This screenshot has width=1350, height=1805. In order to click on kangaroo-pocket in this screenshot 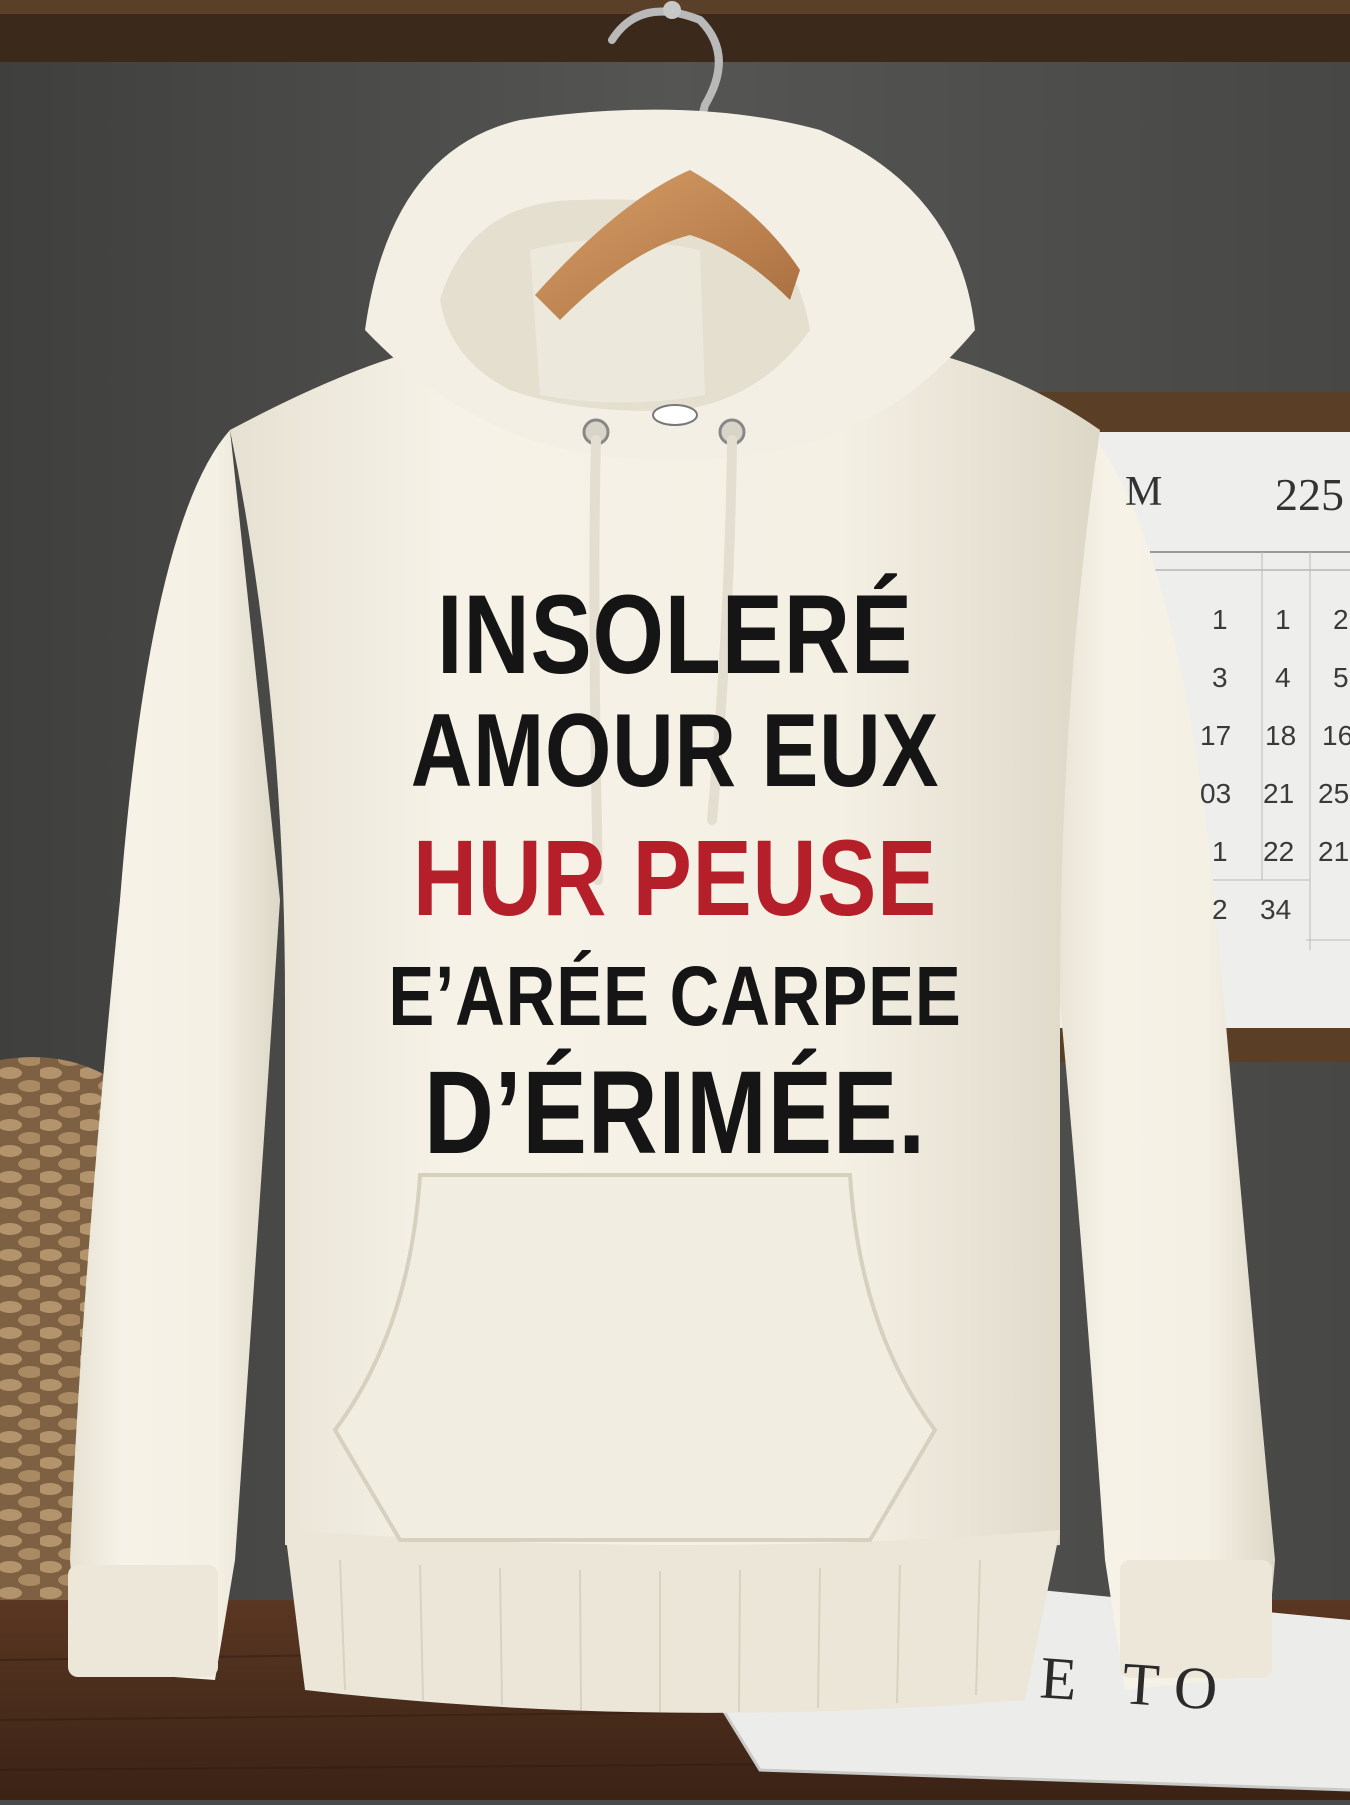, I will do `click(635, 1357)`.